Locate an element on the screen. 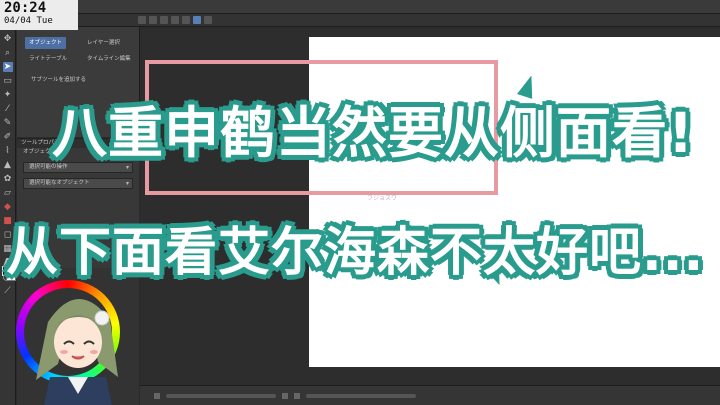 Image resolution: width=720 pixels, height=405 pixels. brush-icon: ⌇ is located at coordinates (8, 151).